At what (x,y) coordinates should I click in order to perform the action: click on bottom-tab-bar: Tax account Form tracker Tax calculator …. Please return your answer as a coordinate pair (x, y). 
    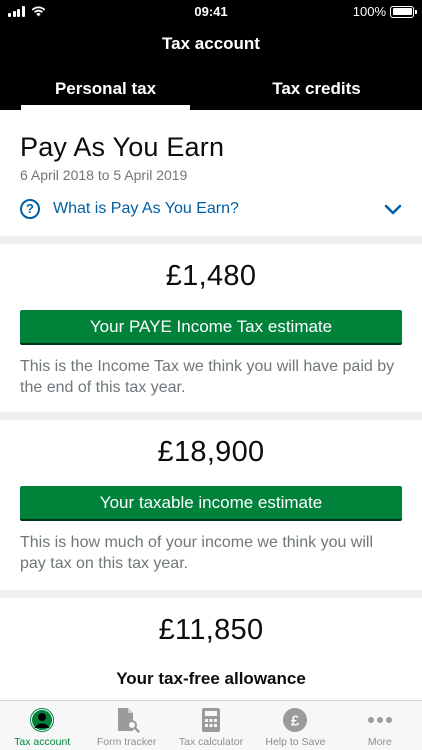
    Looking at the image, I should click on (211, 725).